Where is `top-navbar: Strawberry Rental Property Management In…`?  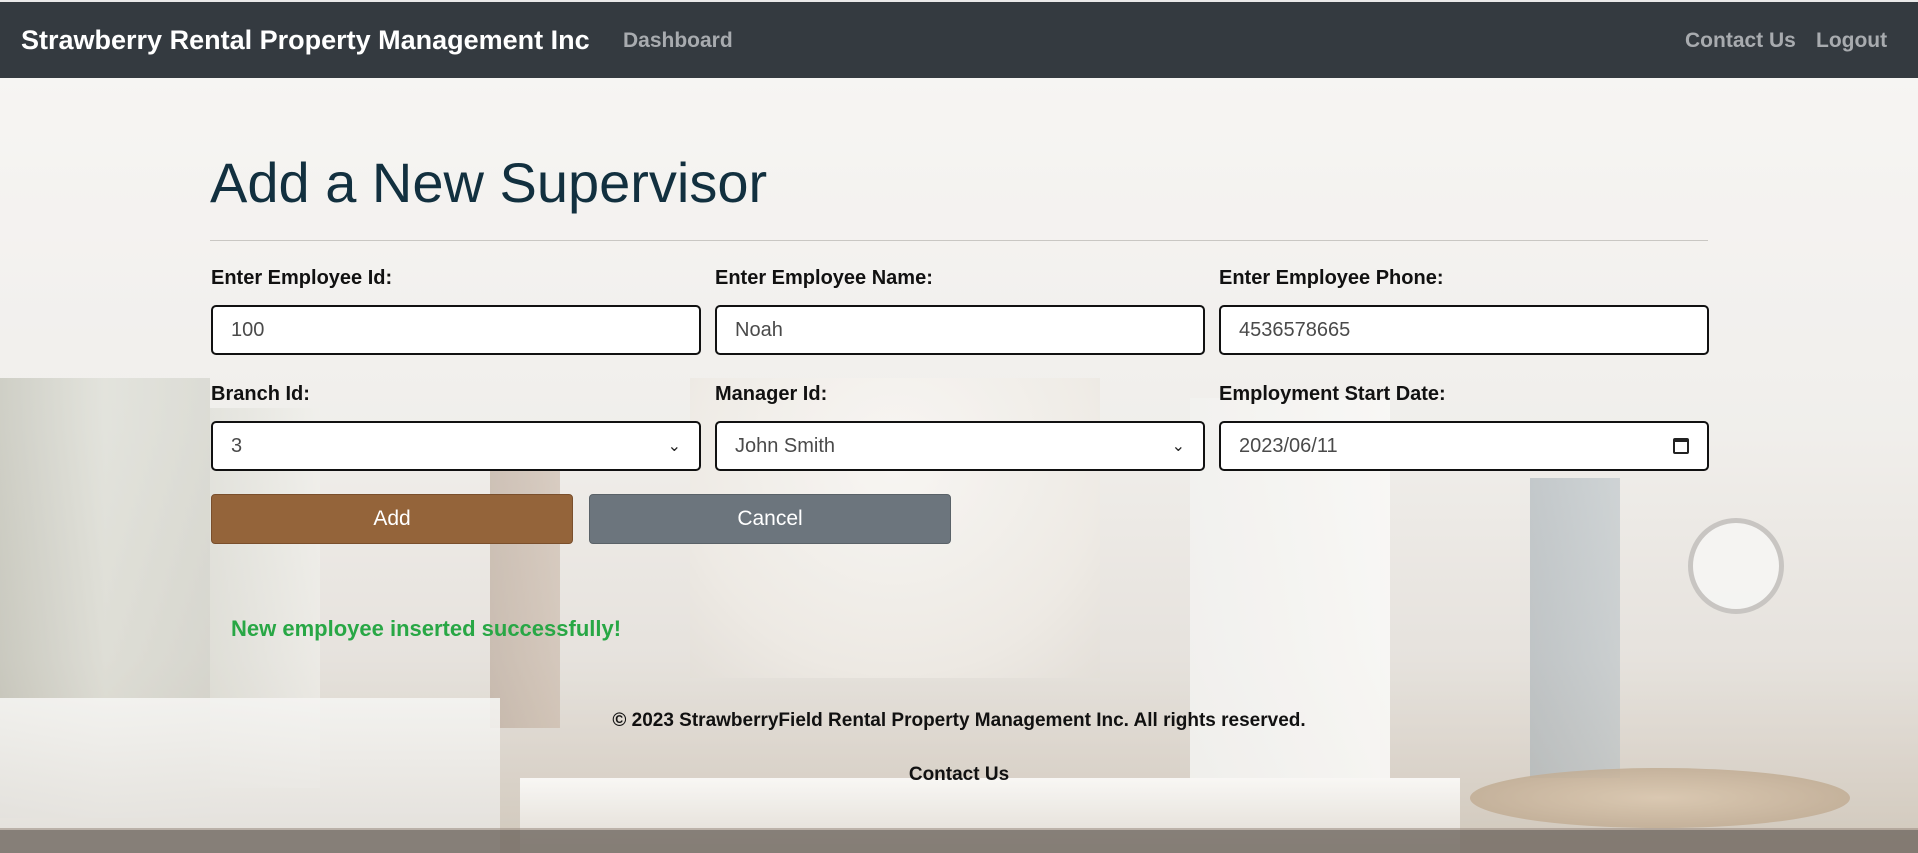
top-navbar: Strawberry Rental Property Management In… is located at coordinates (959, 39).